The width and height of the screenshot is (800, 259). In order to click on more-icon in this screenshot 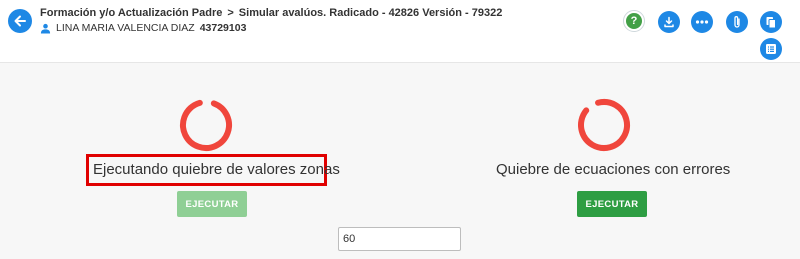, I will do `click(702, 22)`.